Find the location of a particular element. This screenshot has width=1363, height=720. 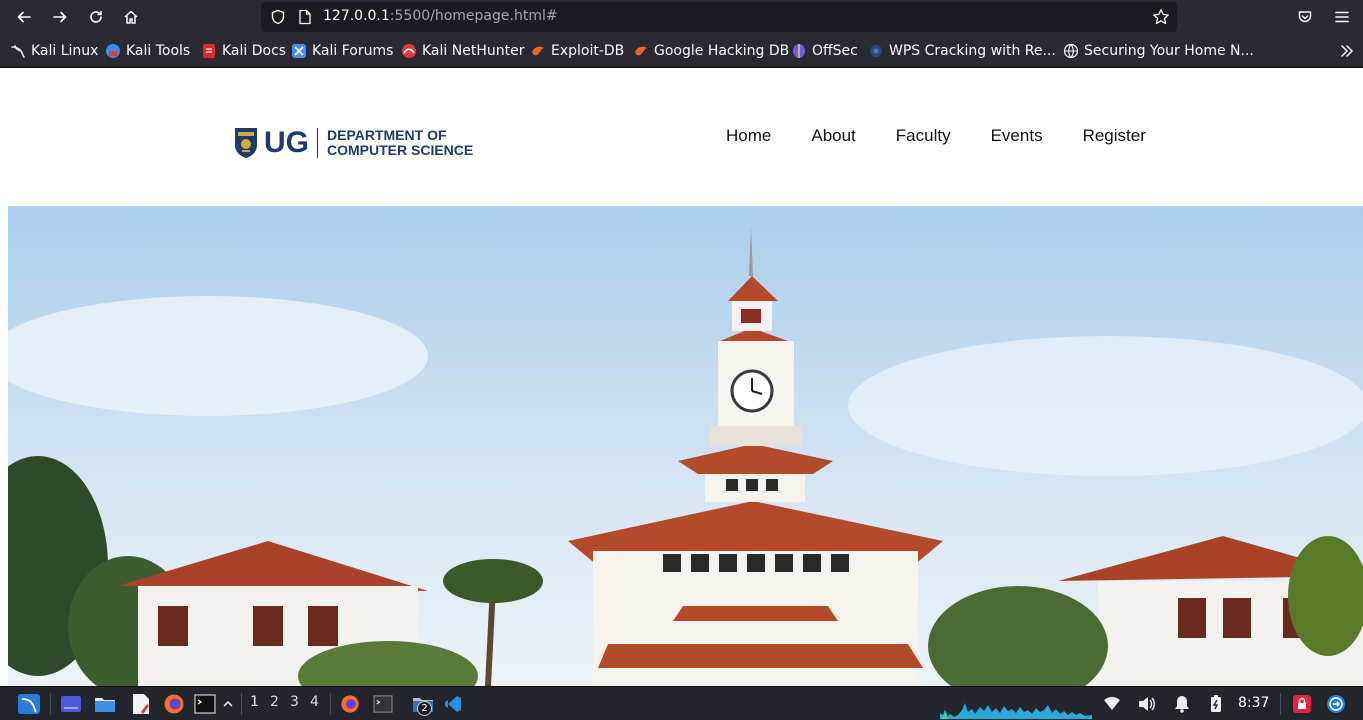

bookmark-ghdb: Google Hacking DB is located at coordinates (711, 51).